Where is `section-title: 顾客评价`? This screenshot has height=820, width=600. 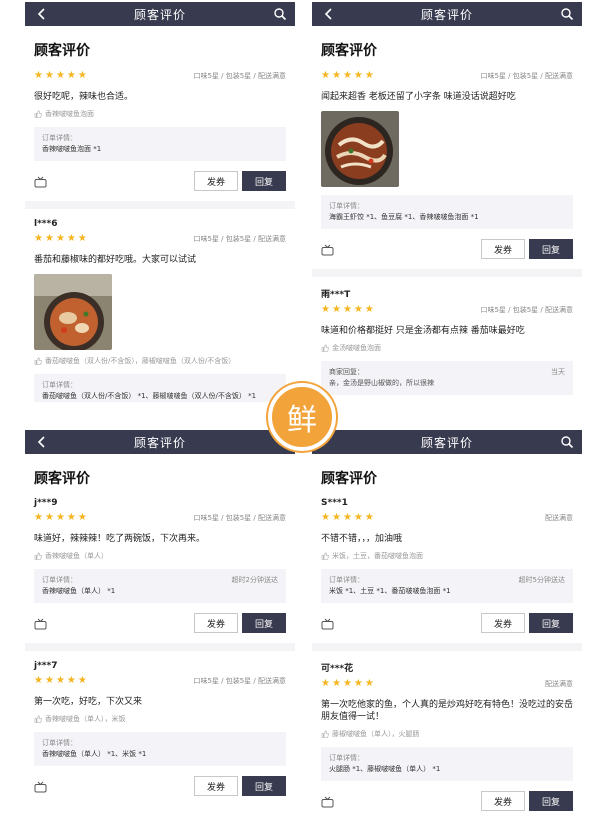
section-title: 顾客评价 is located at coordinates (349, 51).